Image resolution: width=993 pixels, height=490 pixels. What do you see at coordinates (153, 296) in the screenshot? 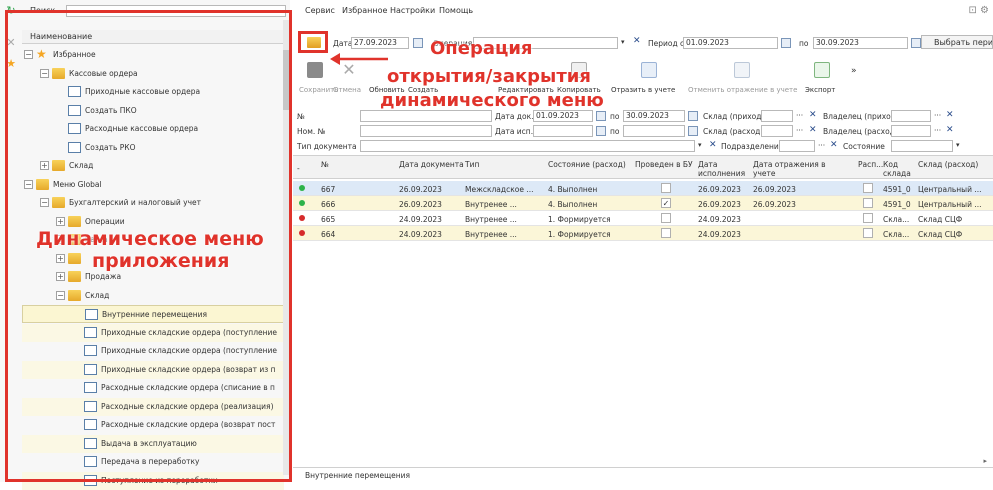
I see `tree-item: − Склад` at bounding box center [153, 296].